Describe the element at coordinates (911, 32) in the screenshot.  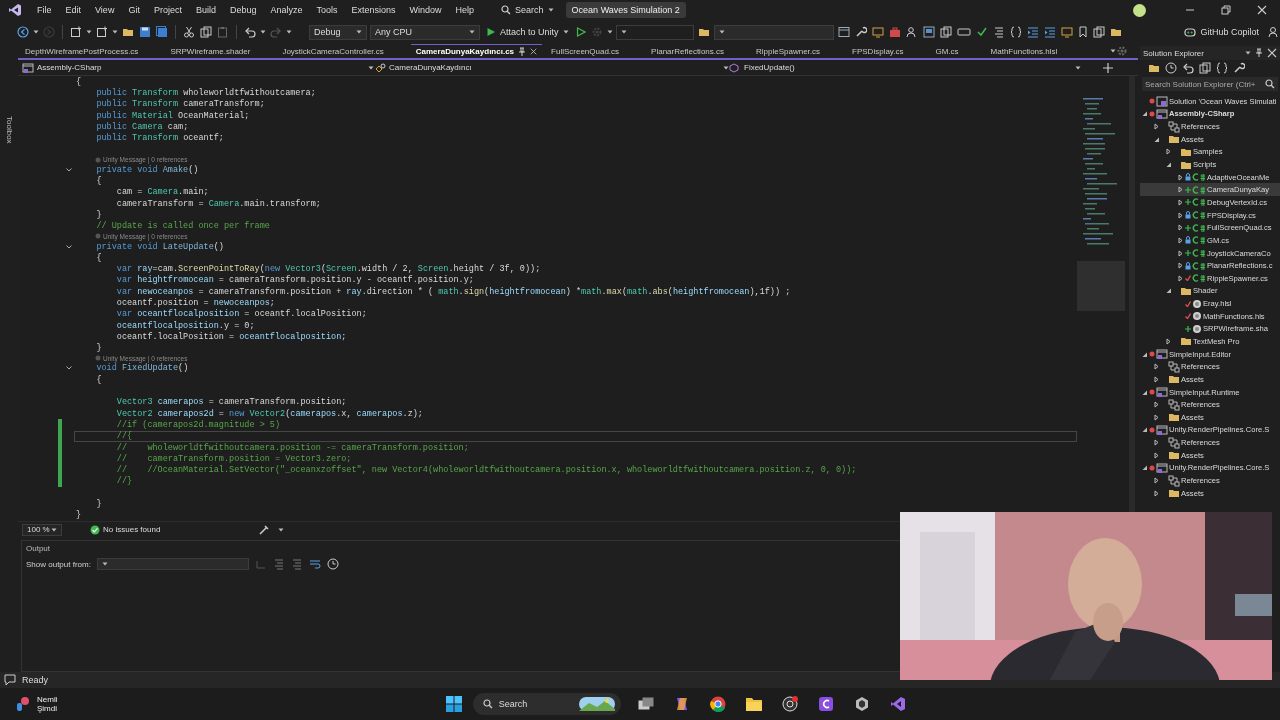
I see `person-icon` at that location.